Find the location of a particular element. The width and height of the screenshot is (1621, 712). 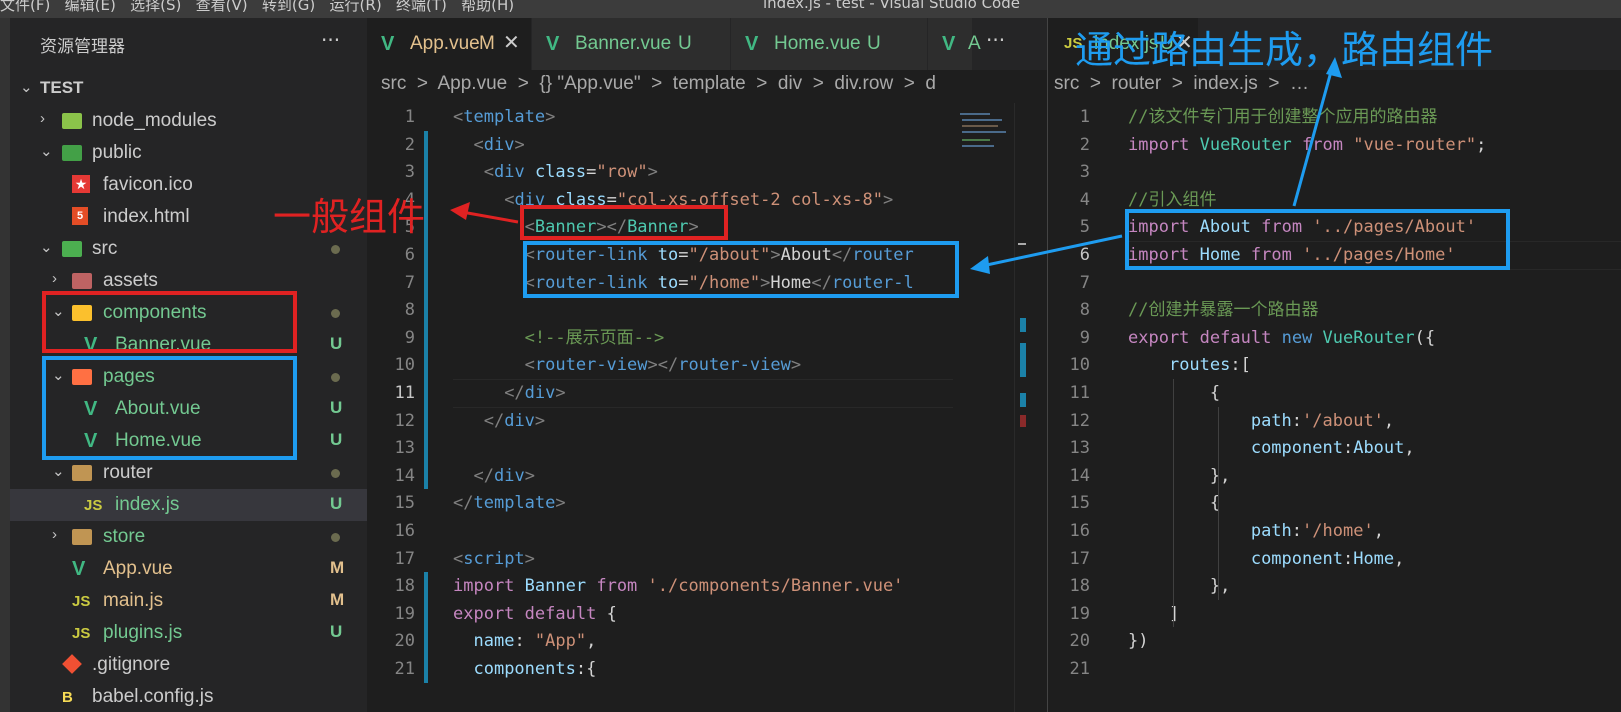

arrow-blue-left-head is located at coordinates (980, 265).